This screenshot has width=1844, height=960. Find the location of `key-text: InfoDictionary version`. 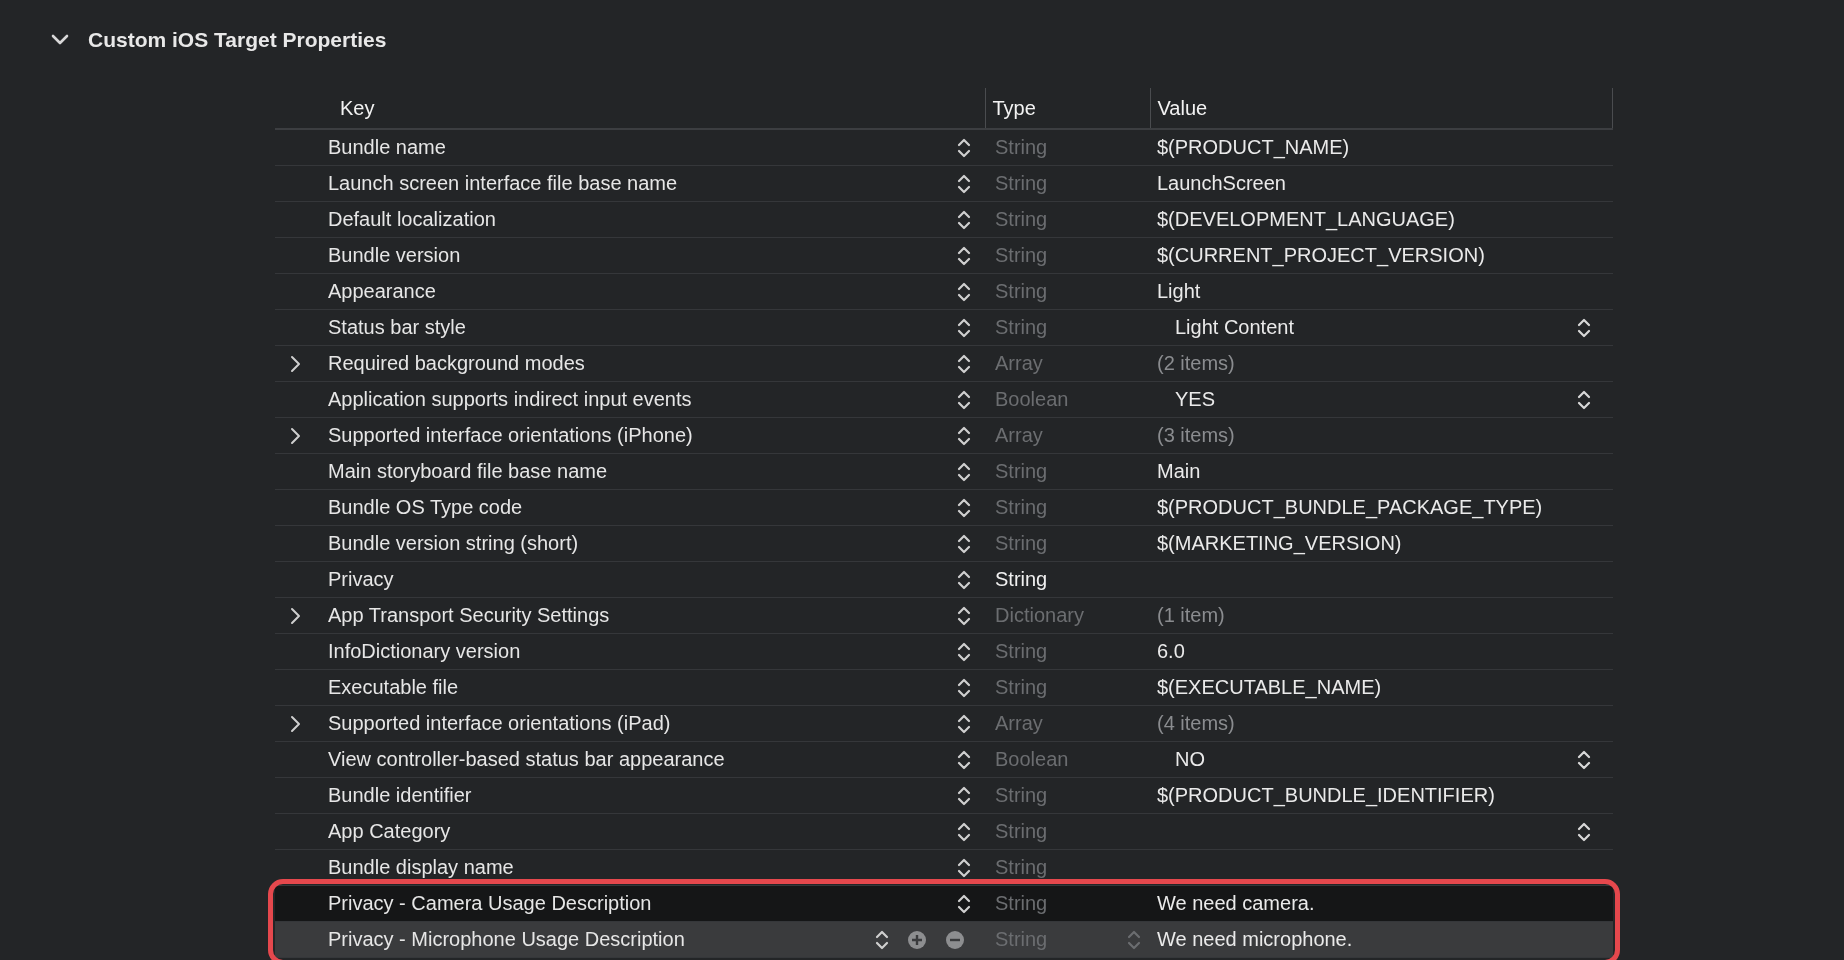

key-text: InfoDictionary version is located at coordinates (425, 651).